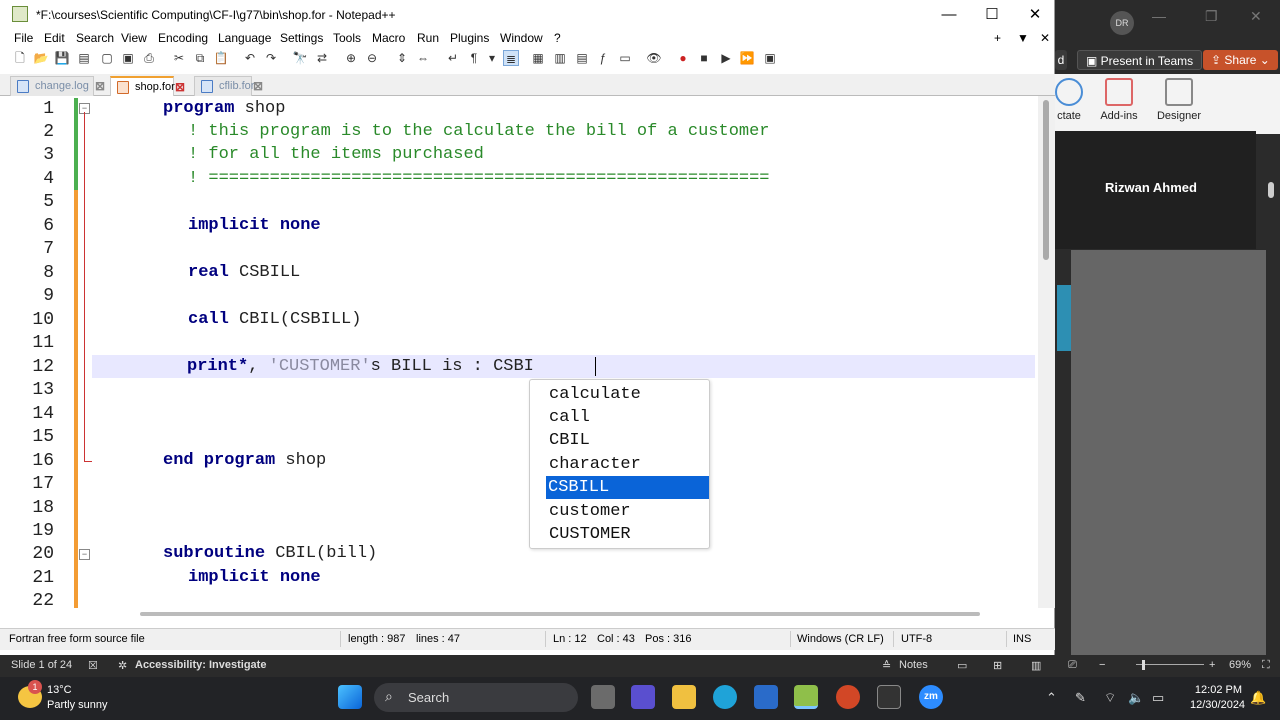 The width and height of the screenshot is (1280, 720). I want to click on play-macro-icon: ▶, so click(726, 58).